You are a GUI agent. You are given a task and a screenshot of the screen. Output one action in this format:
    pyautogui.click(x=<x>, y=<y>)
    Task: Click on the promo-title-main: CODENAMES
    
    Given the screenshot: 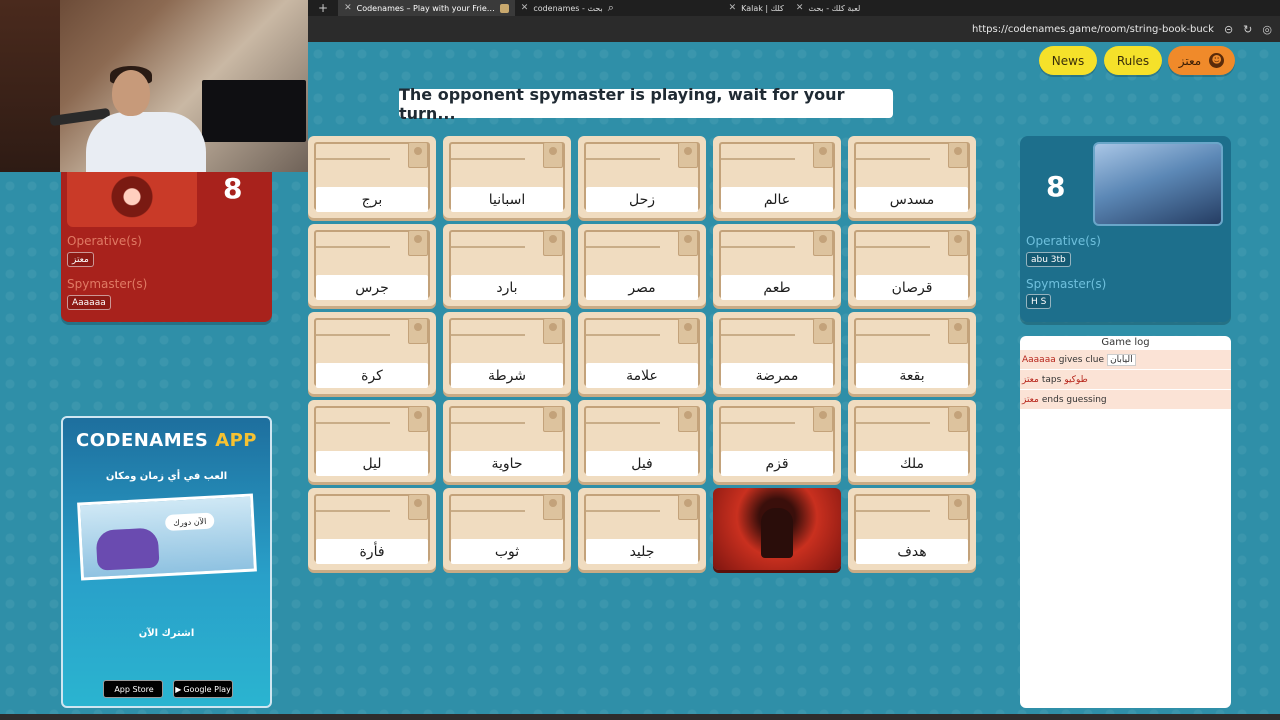 What is the action you would take?
    pyautogui.click(x=142, y=440)
    